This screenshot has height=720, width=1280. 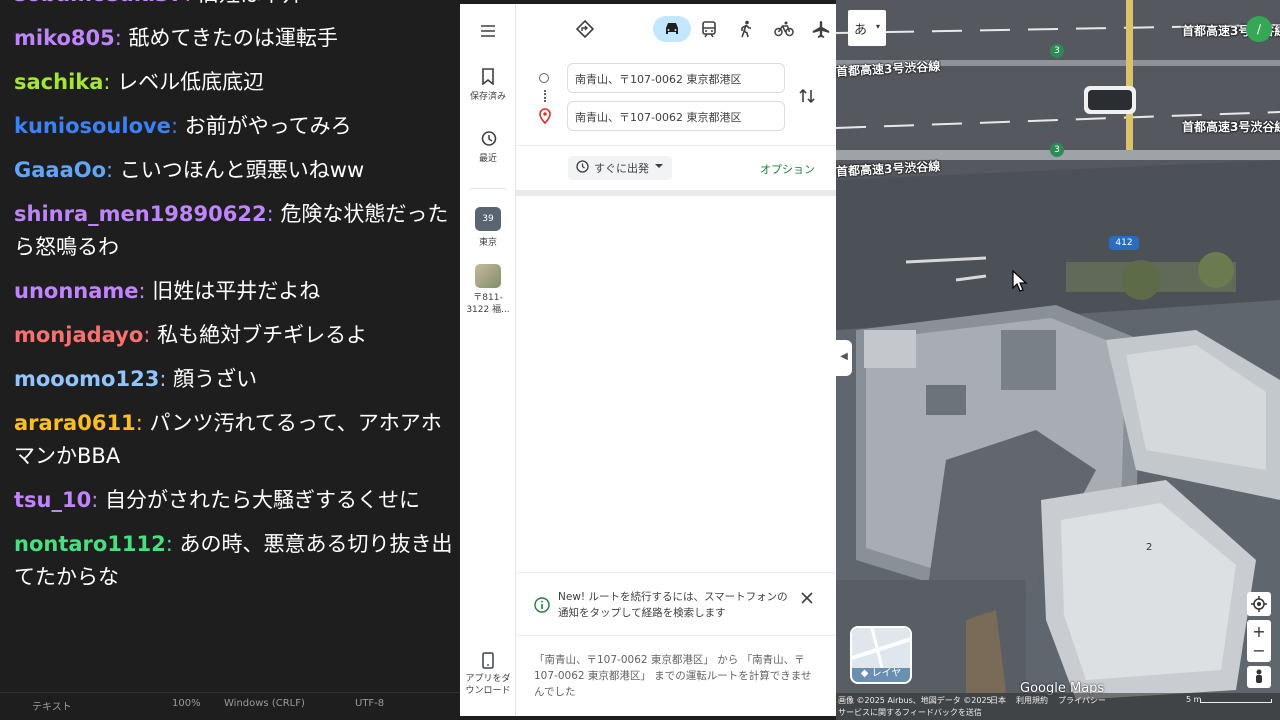 What do you see at coordinates (488, 685) in the screenshot?
I see `download-label: アプリをダウンロード` at bounding box center [488, 685].